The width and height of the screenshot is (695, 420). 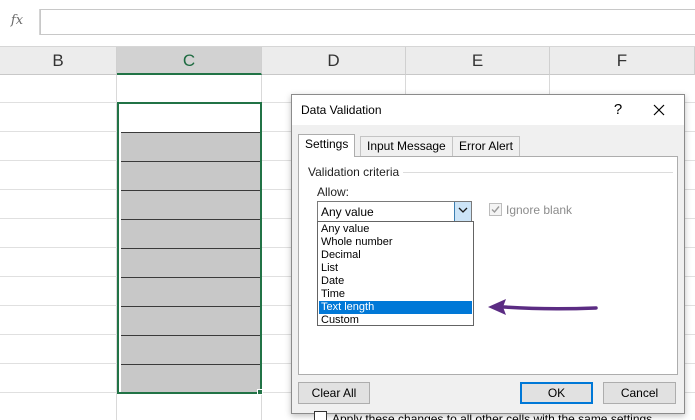 I want to click on dialog-title-bar: Data Validation ?, so click(x=488, y=110).